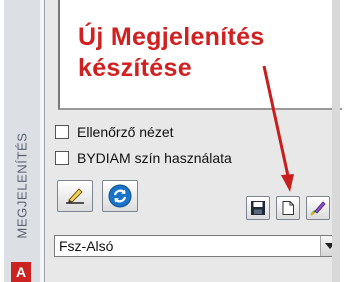 This screenshot has width=348, height=282. Describe the element at coordinates (171, 53) in the screenshot. I see `annotation-title: Új Megjelenítés készítése` at that location.